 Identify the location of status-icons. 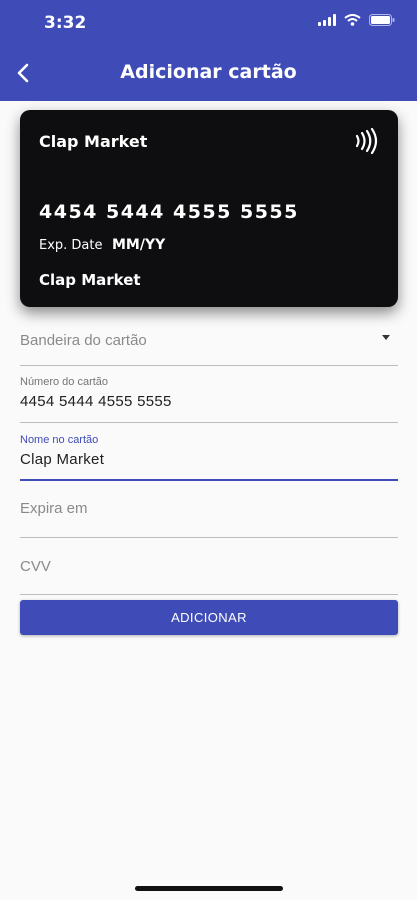
(356, 20).